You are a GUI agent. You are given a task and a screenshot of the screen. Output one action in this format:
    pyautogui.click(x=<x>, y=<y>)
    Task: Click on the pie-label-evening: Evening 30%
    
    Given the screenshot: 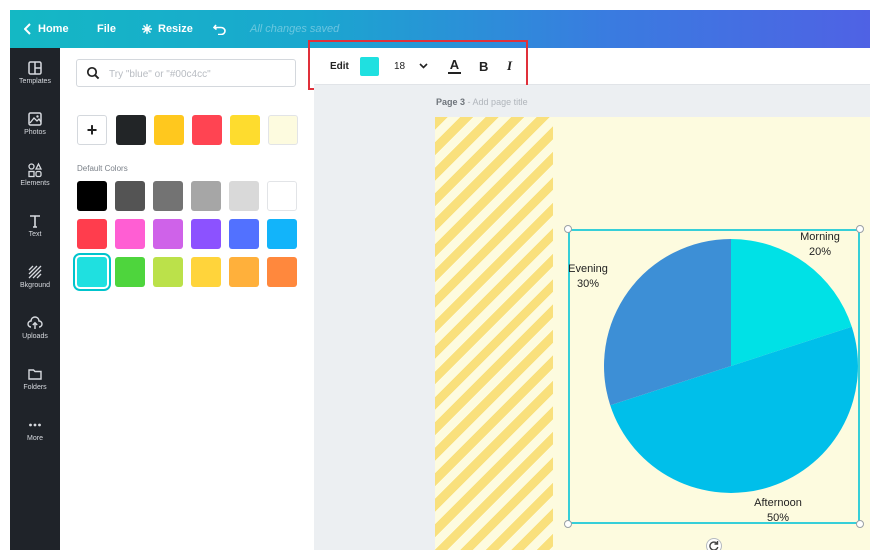 What is the action you would take?
    pyautogui.click(x=588, y=277)
    